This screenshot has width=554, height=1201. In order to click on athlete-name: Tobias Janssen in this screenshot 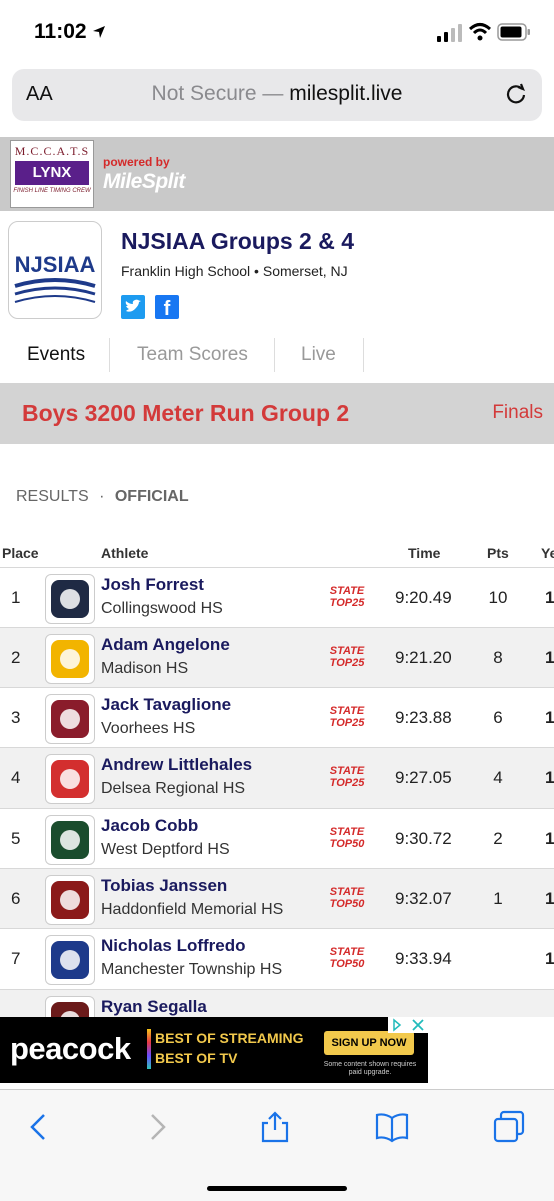, I will do `click(164, 886)`.